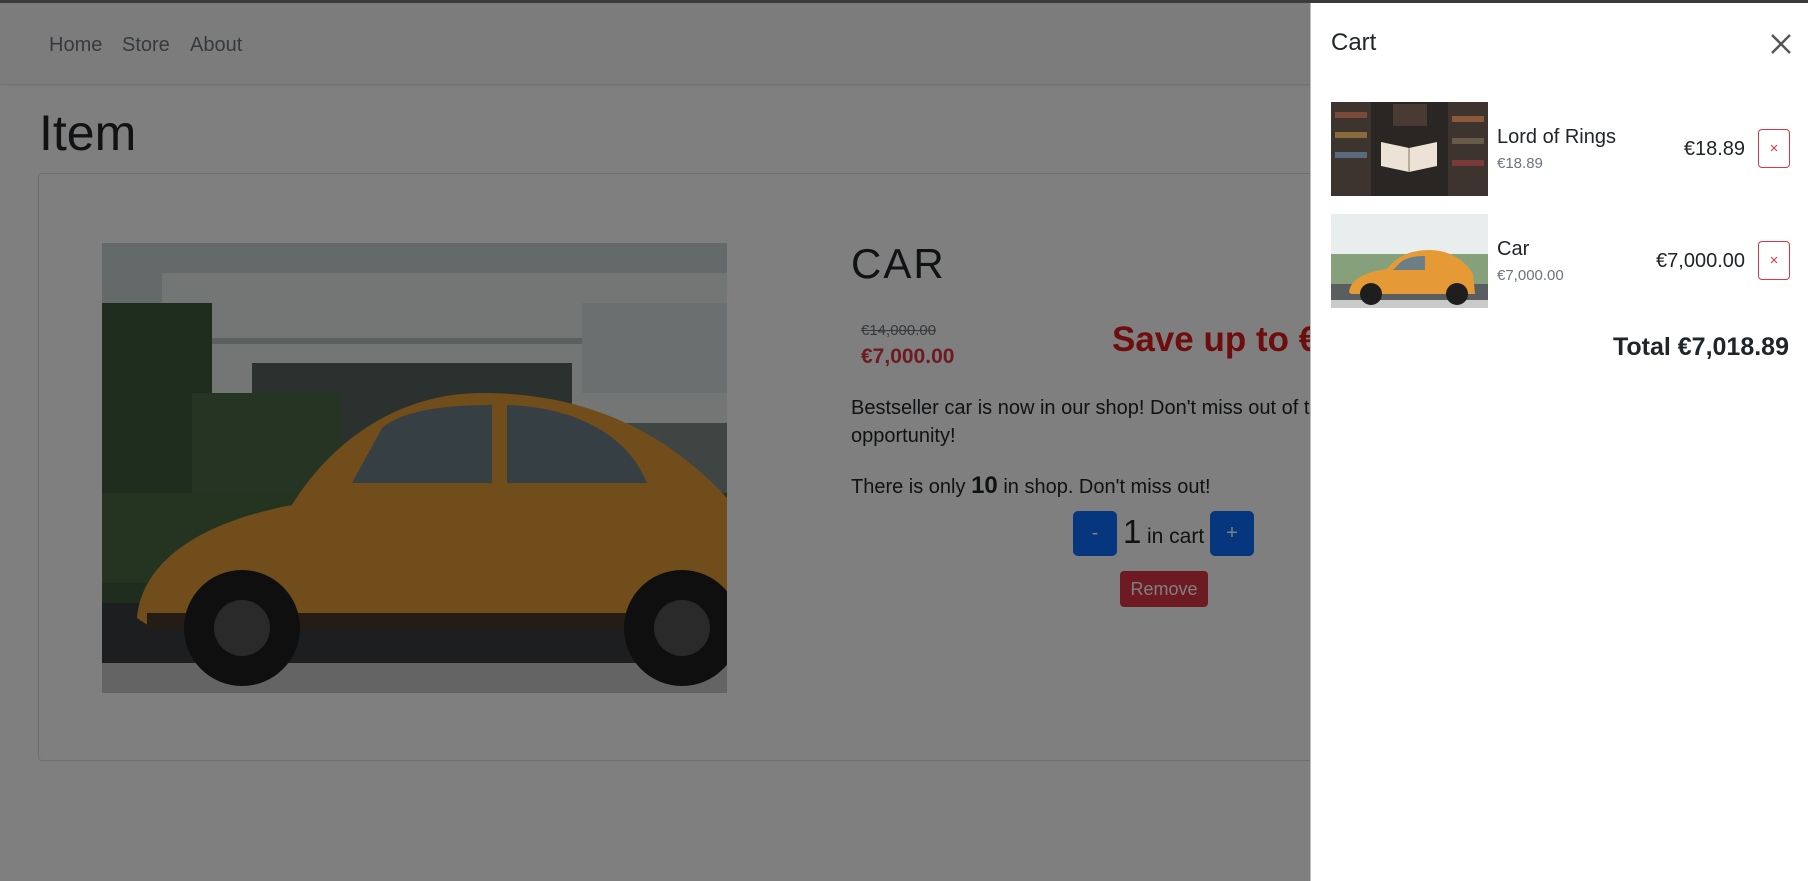  Describe the element at coordinates (1561, 261) in the screenshot. I see `cart-item: Car €7,000.00 €7,000.00 ×` at that location.